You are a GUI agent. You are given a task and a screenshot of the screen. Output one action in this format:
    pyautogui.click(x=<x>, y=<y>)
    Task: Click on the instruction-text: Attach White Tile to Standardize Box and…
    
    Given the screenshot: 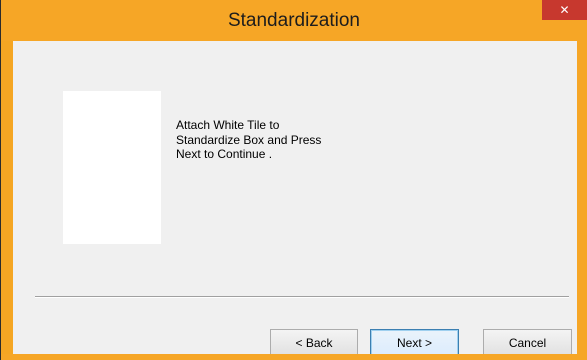 What is the action you would take?
    pyautogui.click(x=286, y=140)
    